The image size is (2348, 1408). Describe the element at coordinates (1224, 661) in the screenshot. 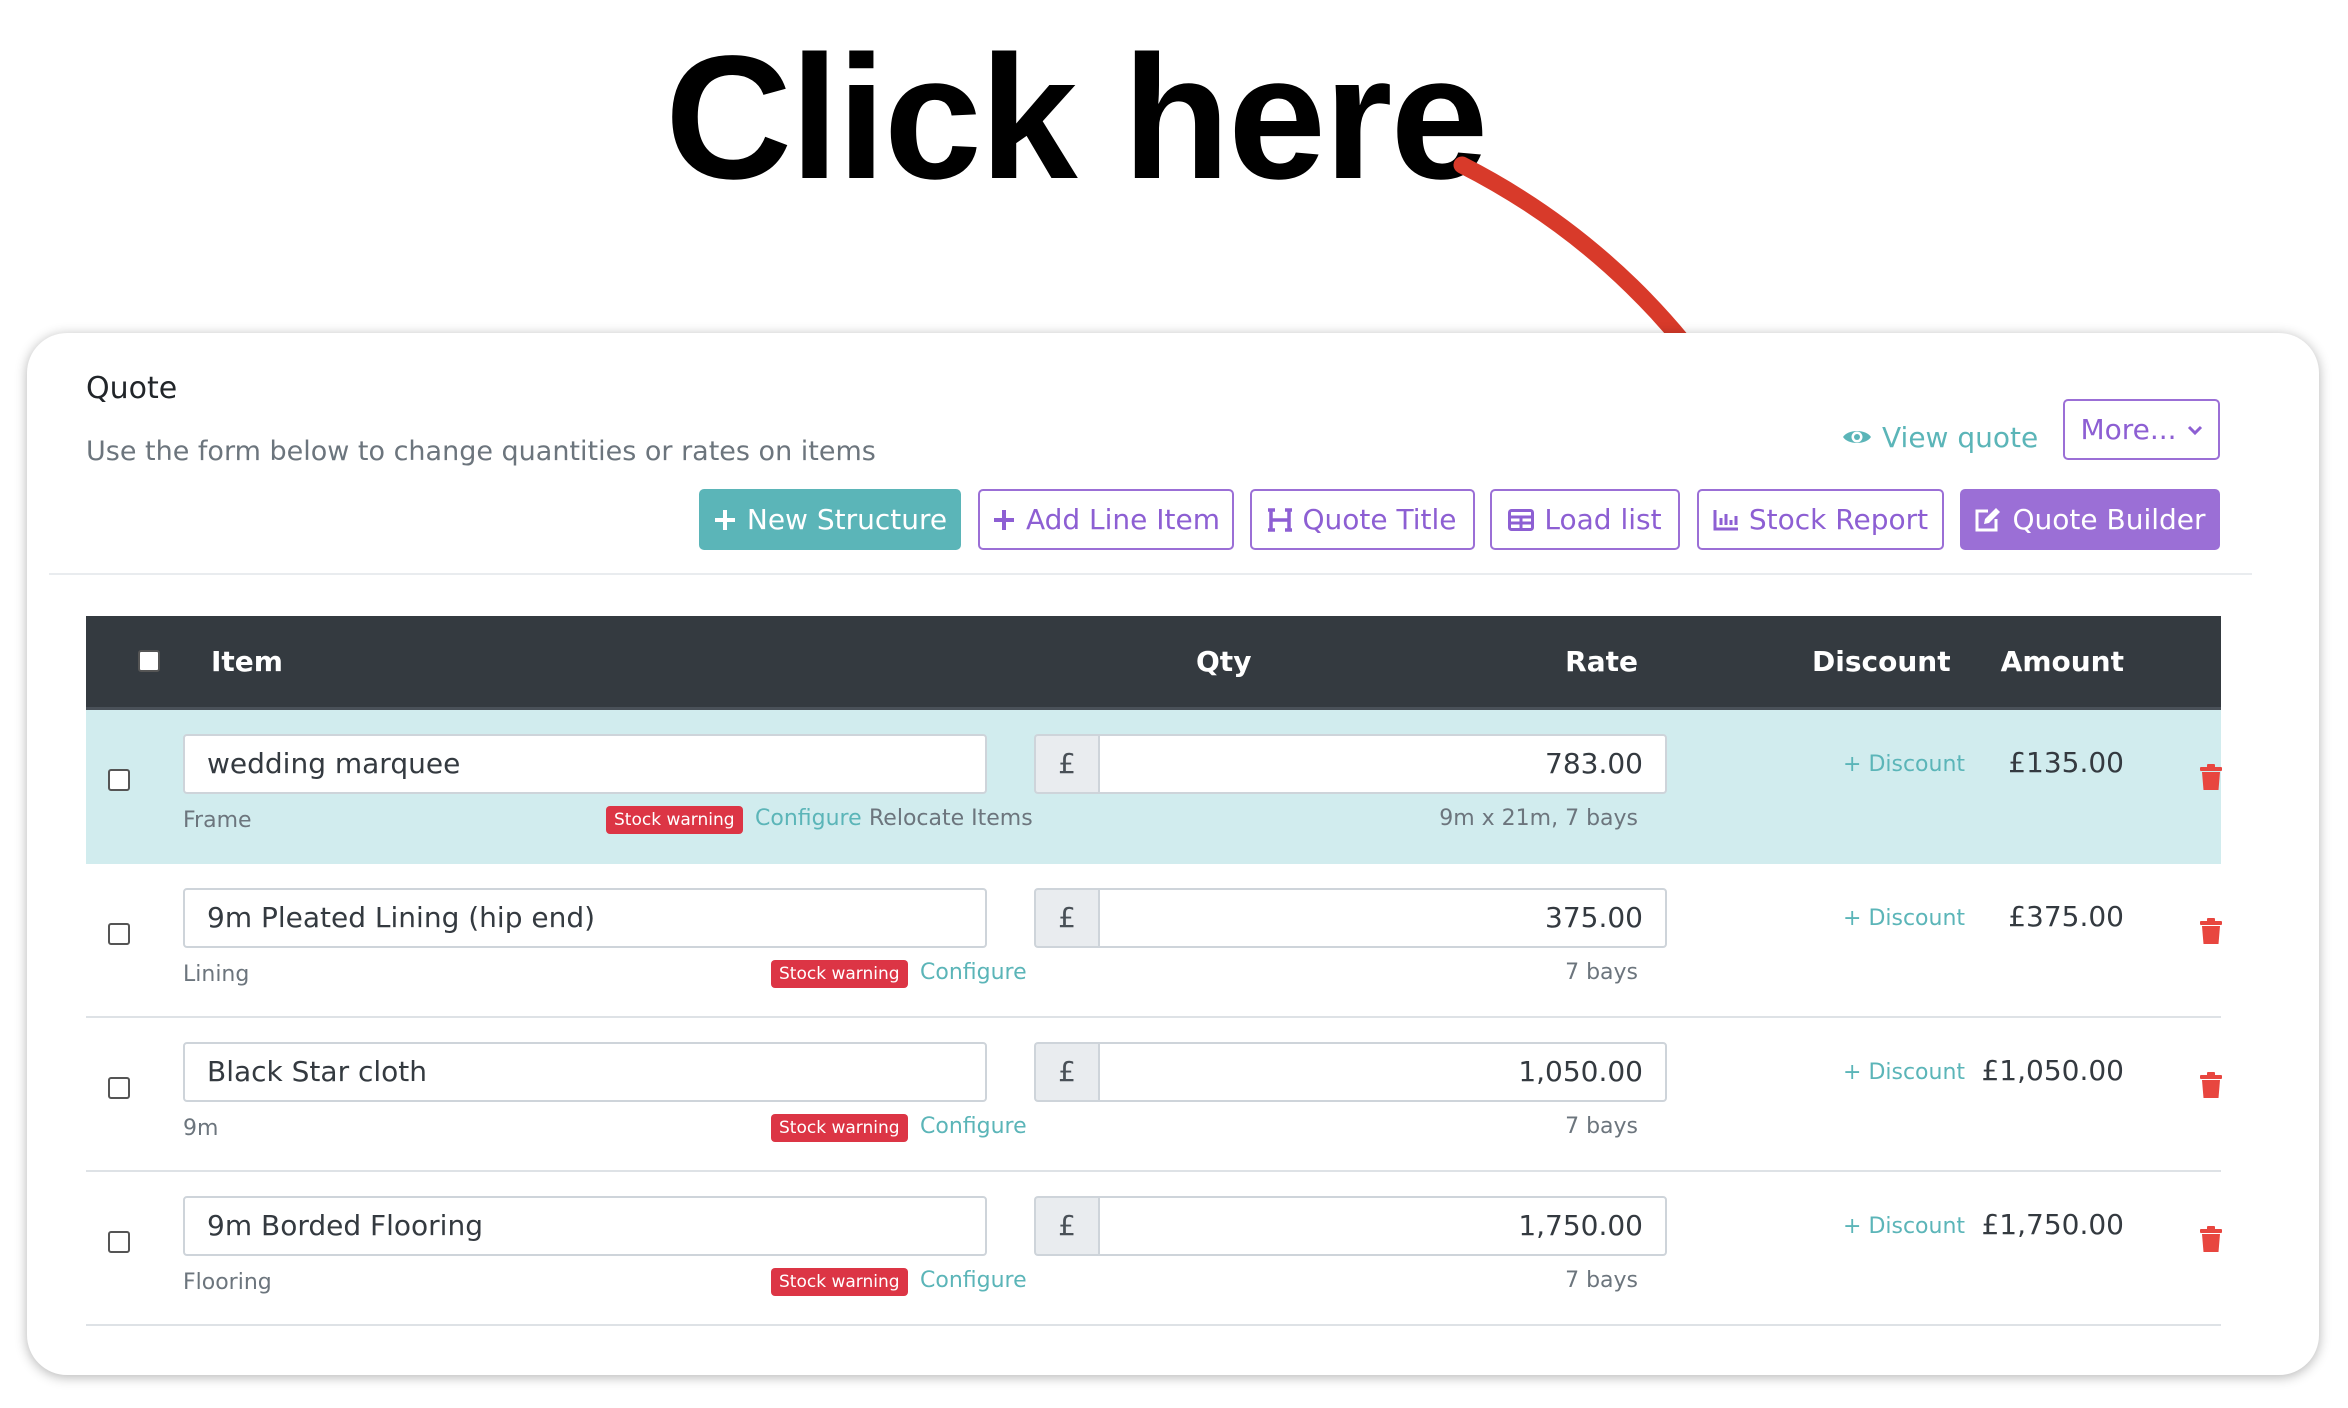

I see `header-qty: Qty` at that location.